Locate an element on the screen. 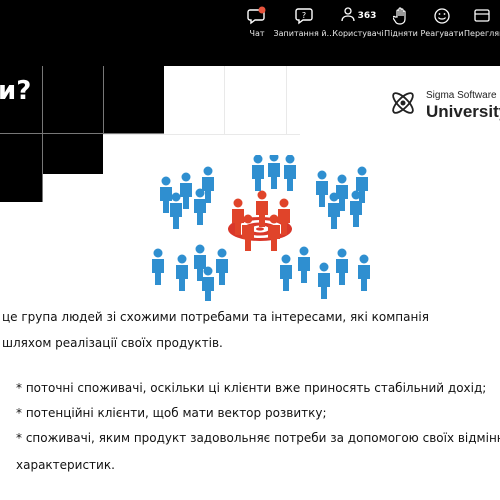 This screenshot has width=500, height=500. raise-hand-icon is located at coordinates (401, 16).